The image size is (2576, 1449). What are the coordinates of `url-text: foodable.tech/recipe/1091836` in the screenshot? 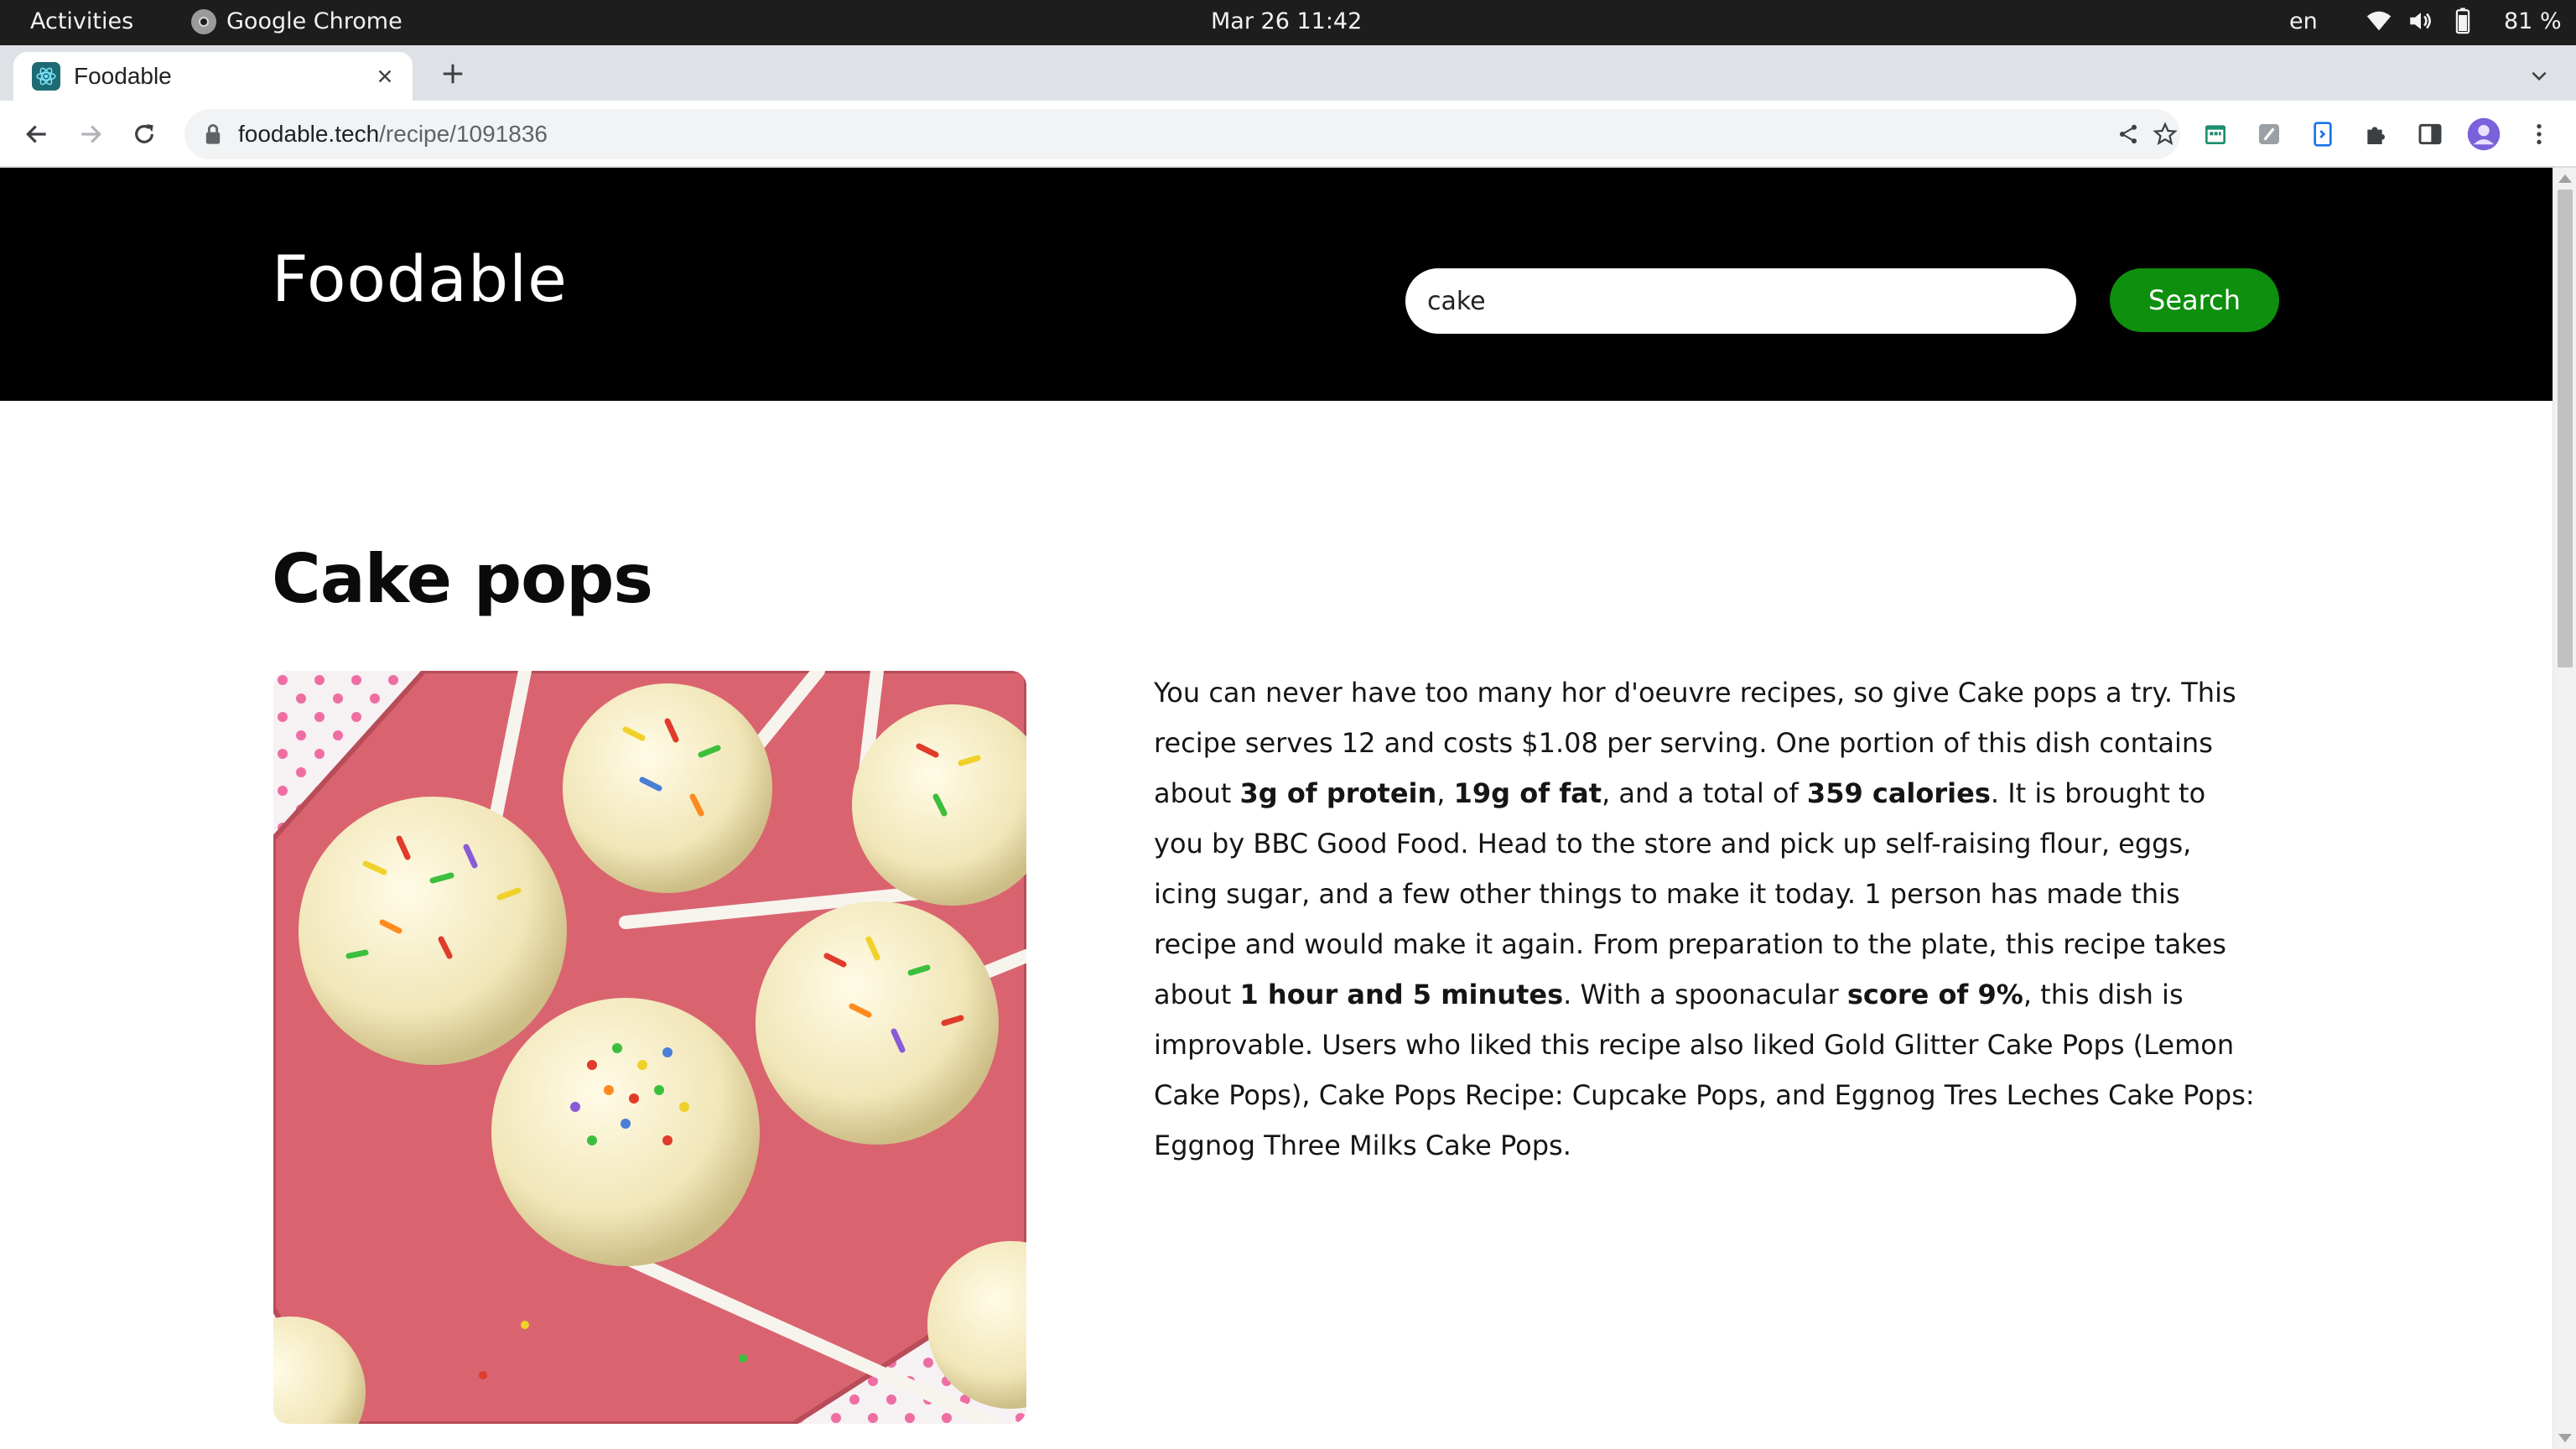 It's located at (393, 134).